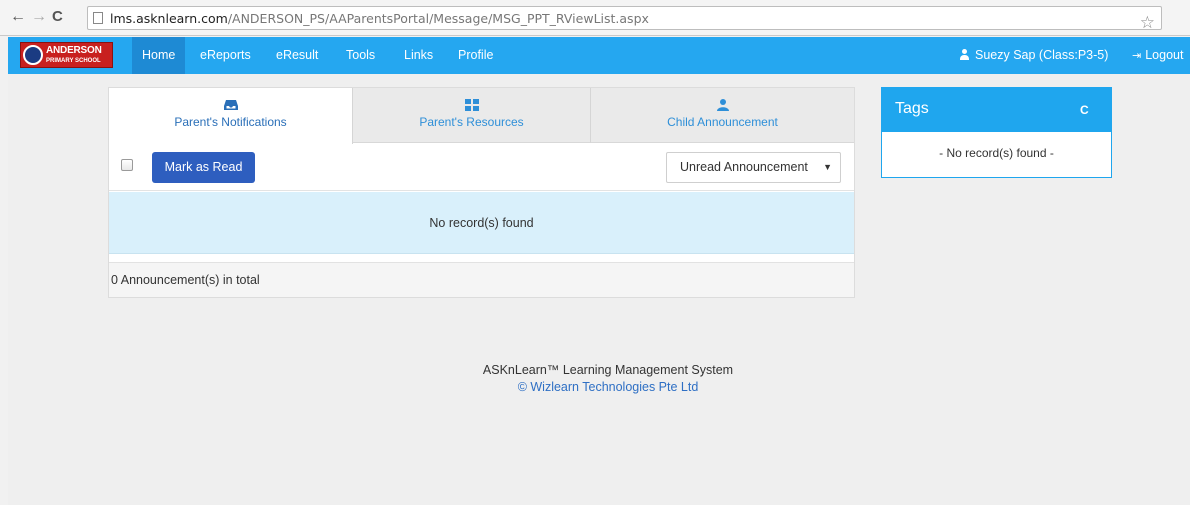 The width and height of the screenshot is (1190, 505). What do you see at coordinates (73, 61) in the screenshot?
I see `logo-line2: PRIMARY SCHOOL` at bounding box center [73, 61].